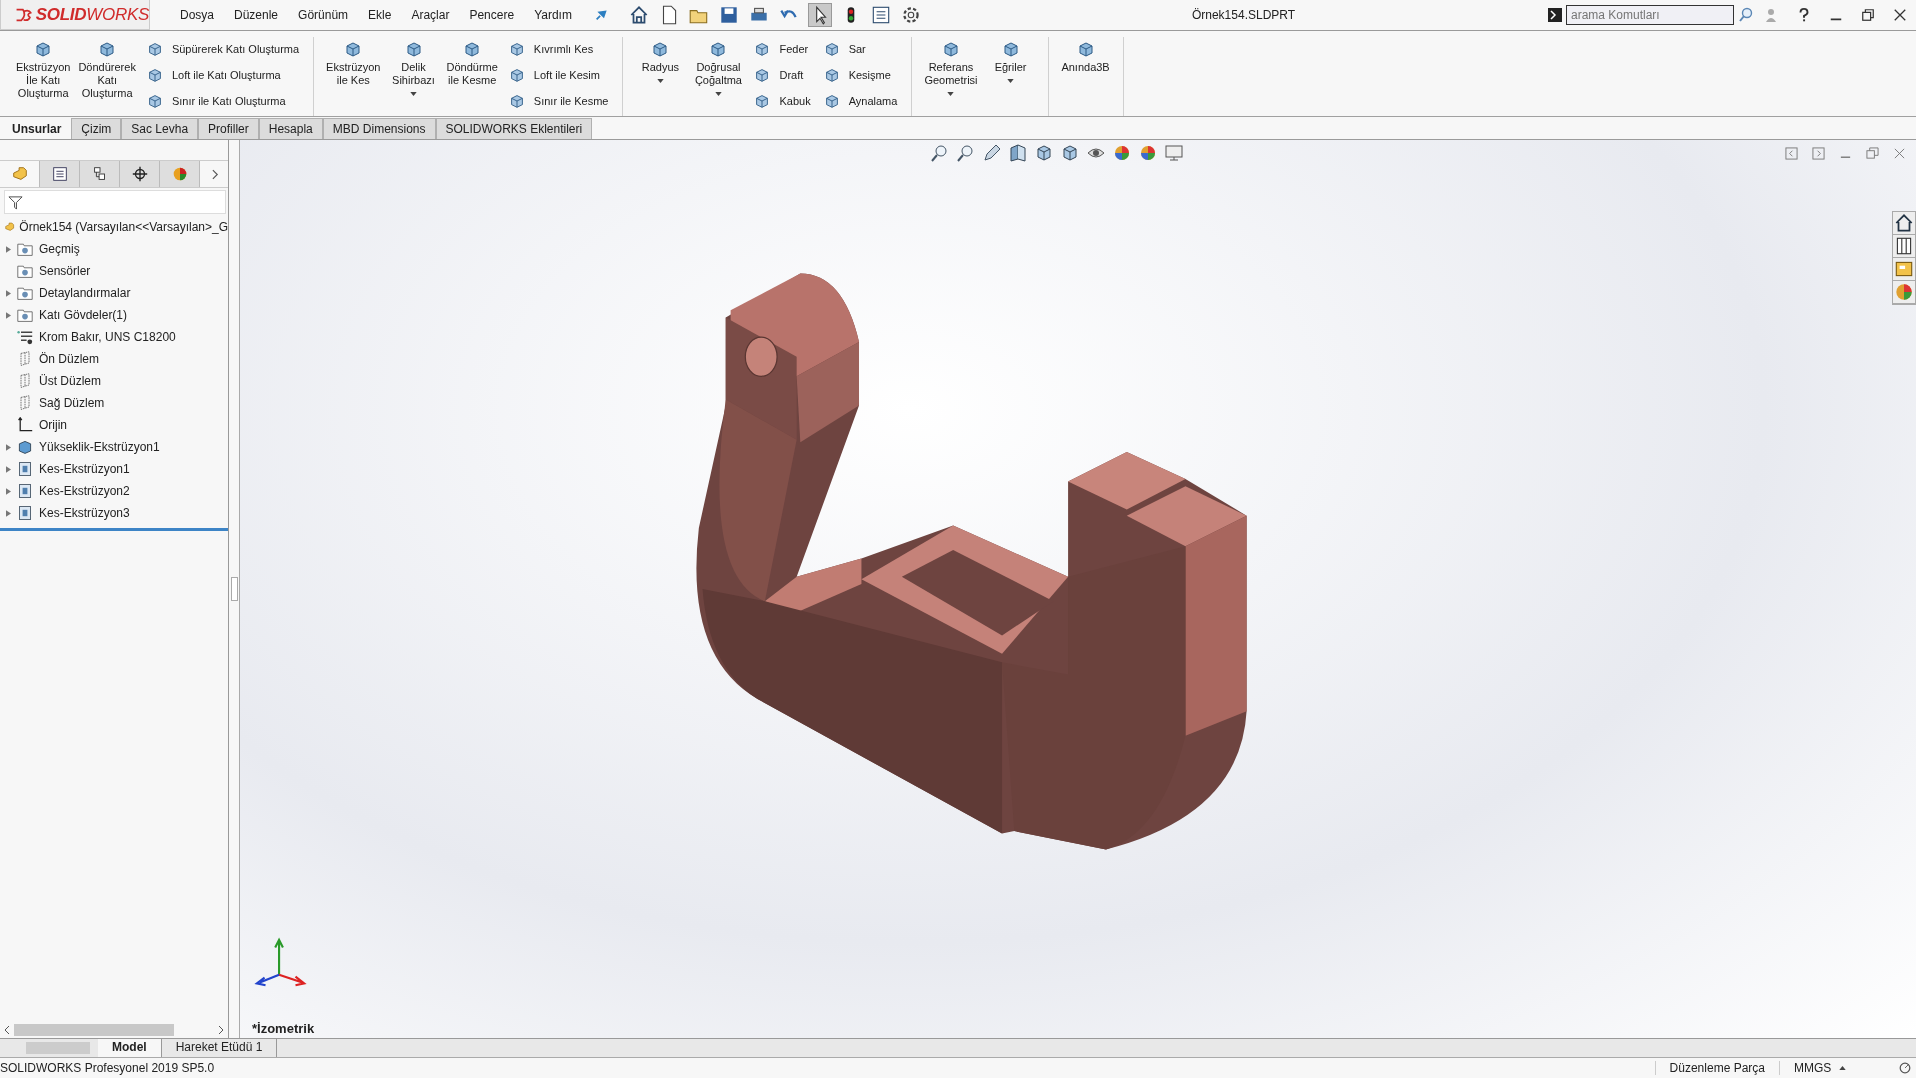 Image resolution: width=1916 pixels, height=1078 pixels. I want to click on ribbon-button: Doğrusal Çoğaltma, so click(718, 76).